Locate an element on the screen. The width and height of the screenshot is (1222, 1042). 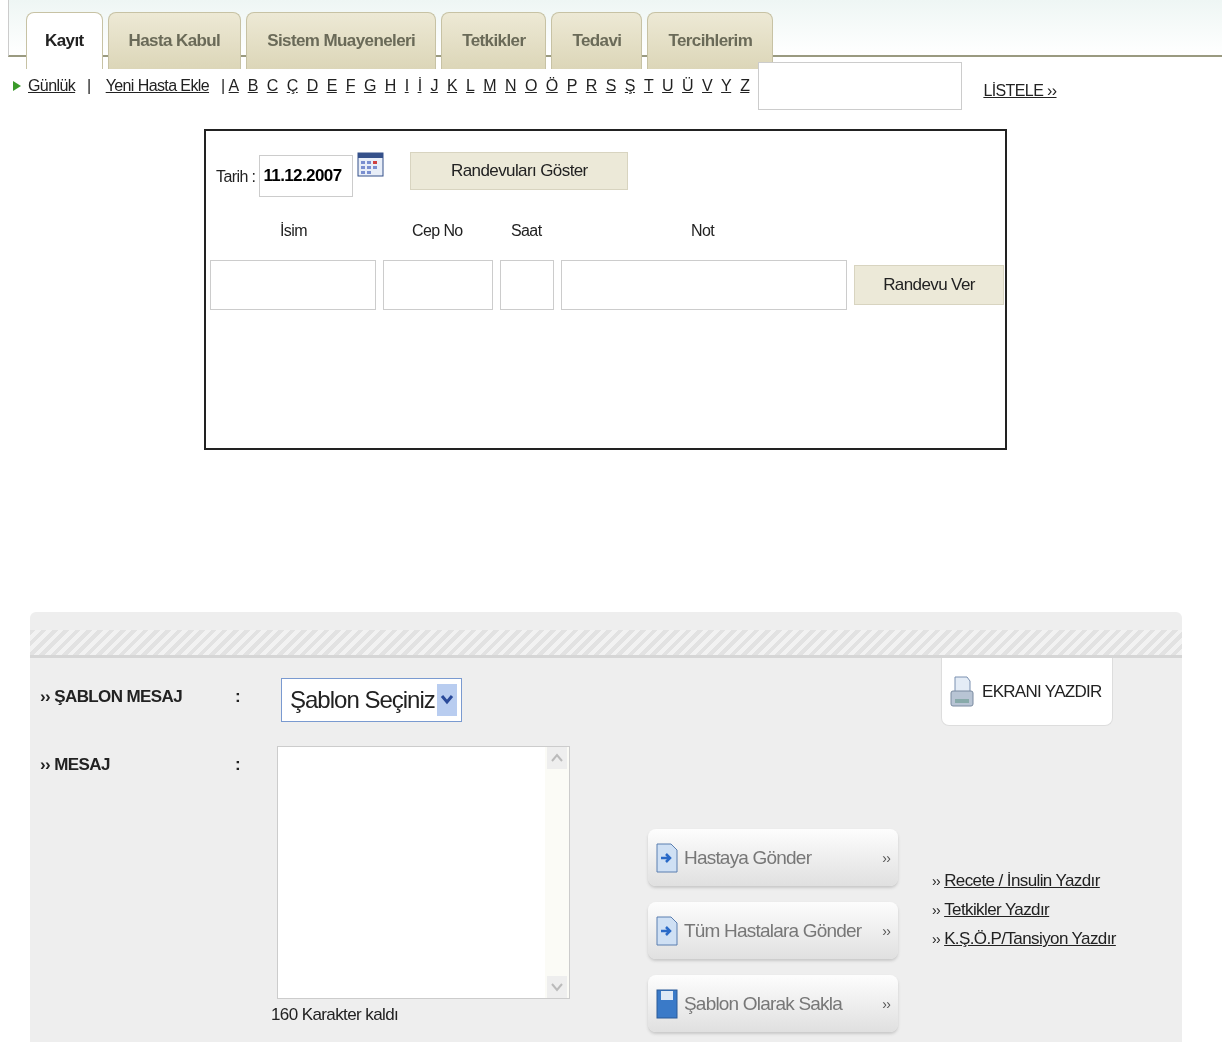
calendar-icon is located at coordinates (371, 164).